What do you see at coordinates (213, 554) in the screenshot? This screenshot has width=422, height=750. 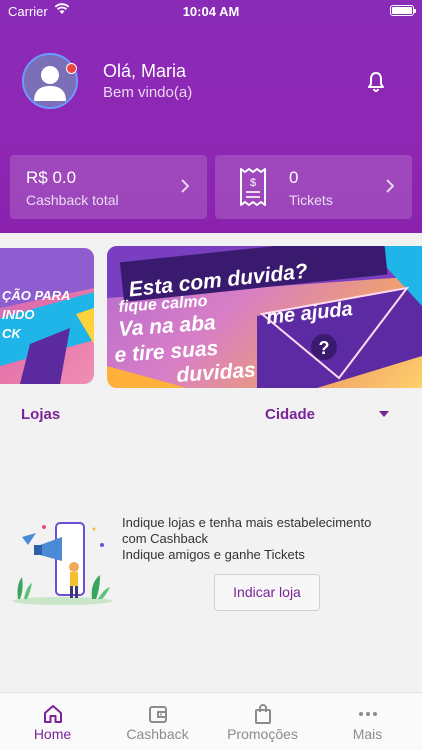 I see `empty-state-line3: Indique amigos e ganhe Tickets` at bounding box center [213, 554].